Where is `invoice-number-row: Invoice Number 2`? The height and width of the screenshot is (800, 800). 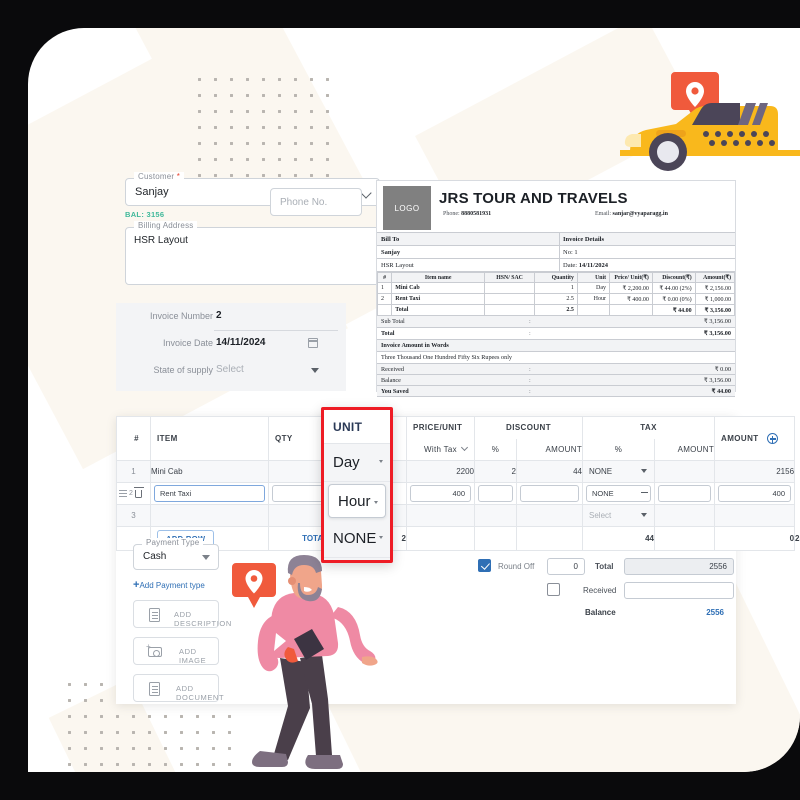
invoice-number-row: Invoice Number 2 is located at coordinates (231, 320).